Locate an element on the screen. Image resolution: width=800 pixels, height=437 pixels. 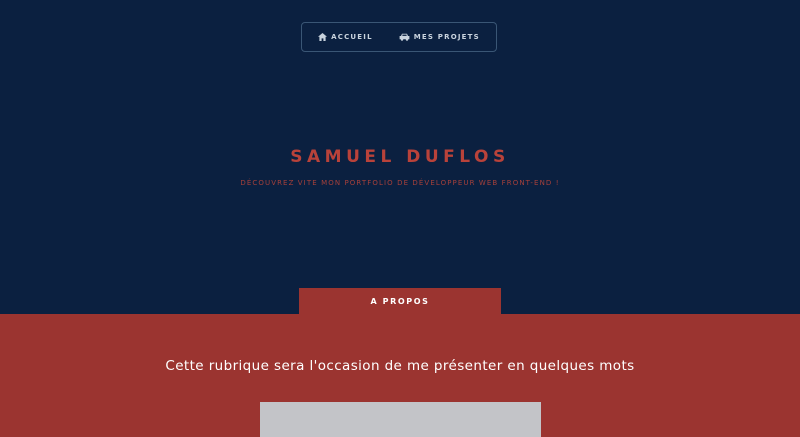
nav-projects-link: MES PROJETS is located at coordinates (439, 37).